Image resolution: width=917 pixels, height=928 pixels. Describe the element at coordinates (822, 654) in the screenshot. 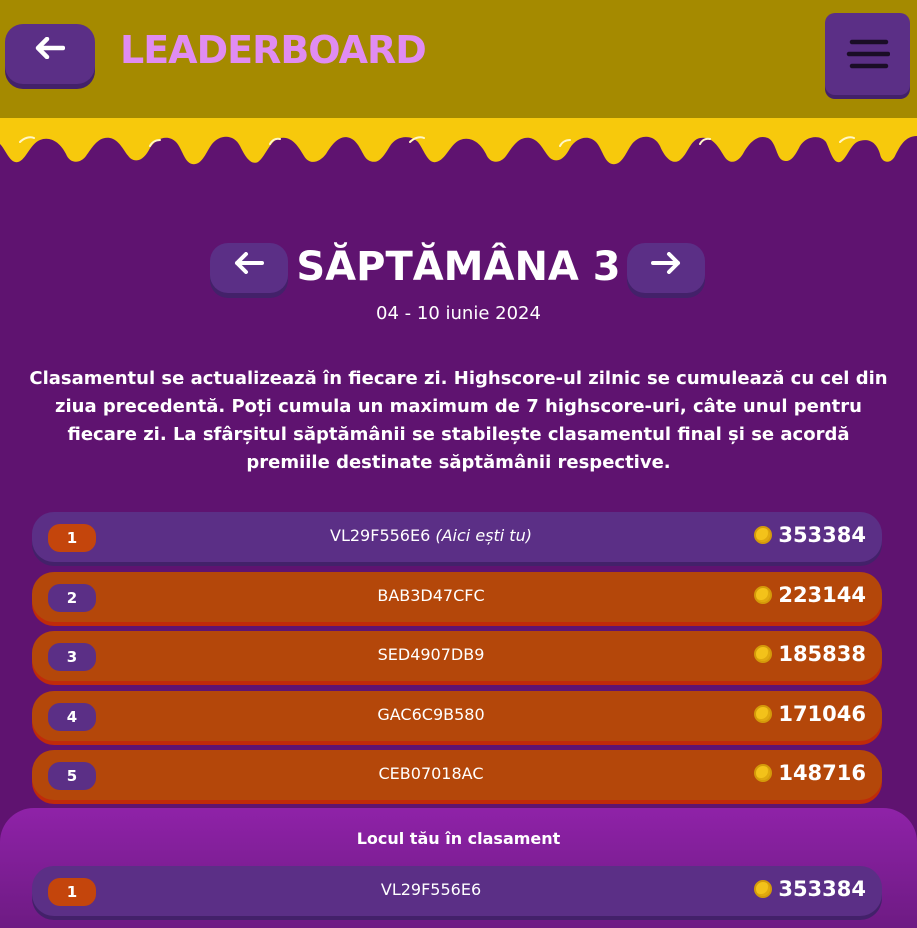

I see `score-value: 185838` at that location.